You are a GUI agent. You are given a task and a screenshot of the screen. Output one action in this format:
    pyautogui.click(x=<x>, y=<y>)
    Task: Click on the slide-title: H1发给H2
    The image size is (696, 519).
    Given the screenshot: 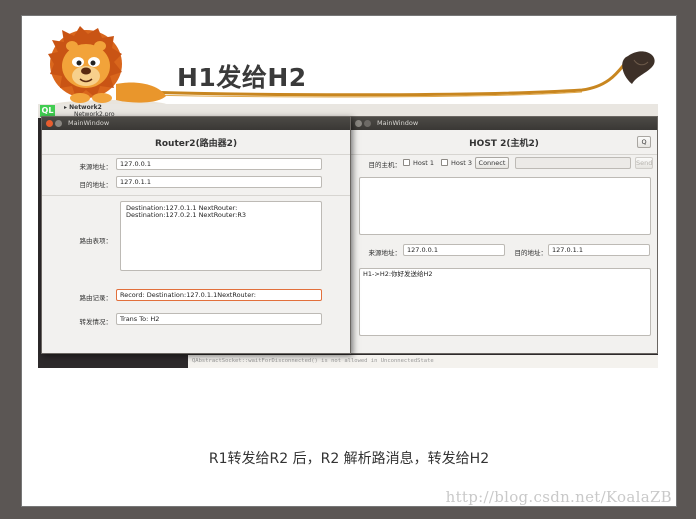 What is the action you would take?
    pyautogui.click(x=242, y=77)
    